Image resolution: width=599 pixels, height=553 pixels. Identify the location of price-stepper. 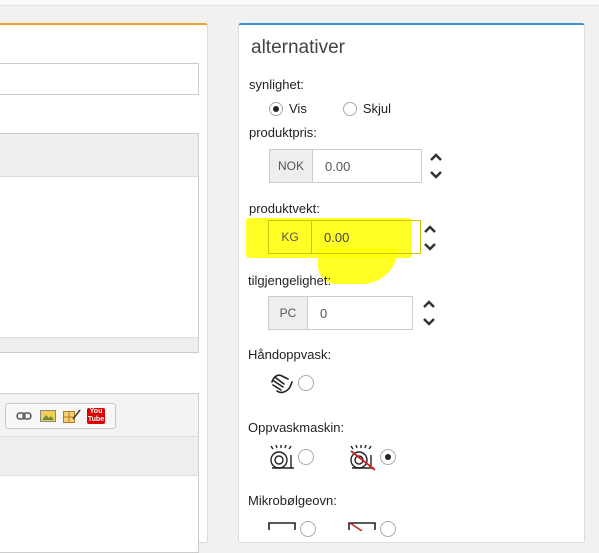
(436, 166).